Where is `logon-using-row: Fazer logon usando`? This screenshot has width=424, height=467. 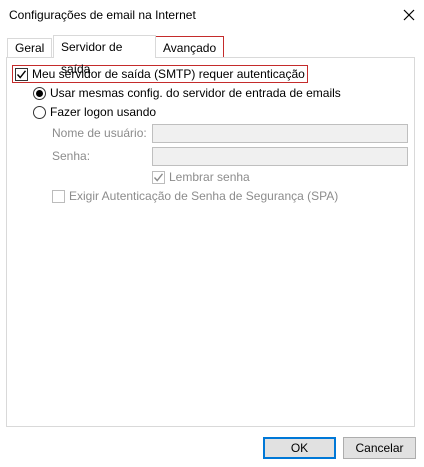
logon-using-row: Fazer logon usando is located at coordinates (94, 112).